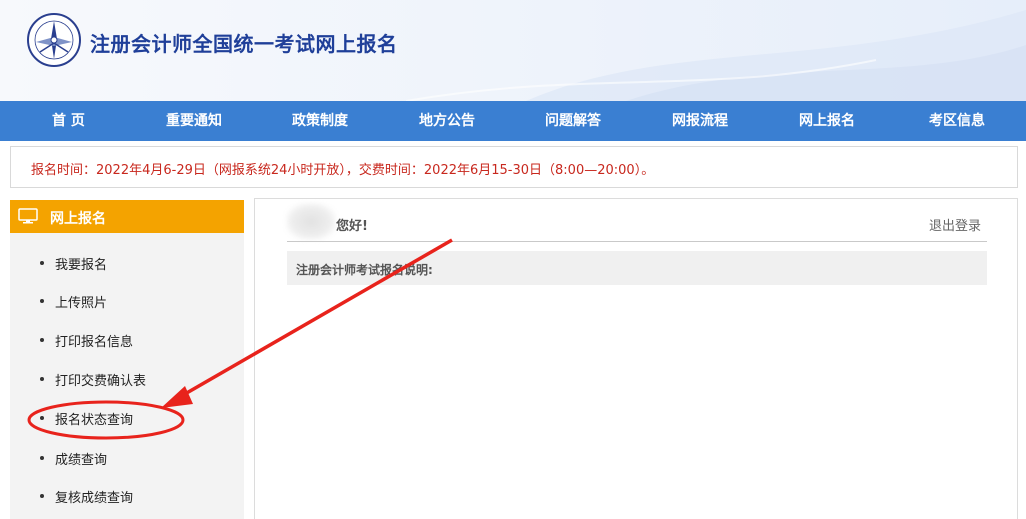 The width and height of the screenshot is (1026, 519). I want to click on monitor-icon, so click(28, 216).